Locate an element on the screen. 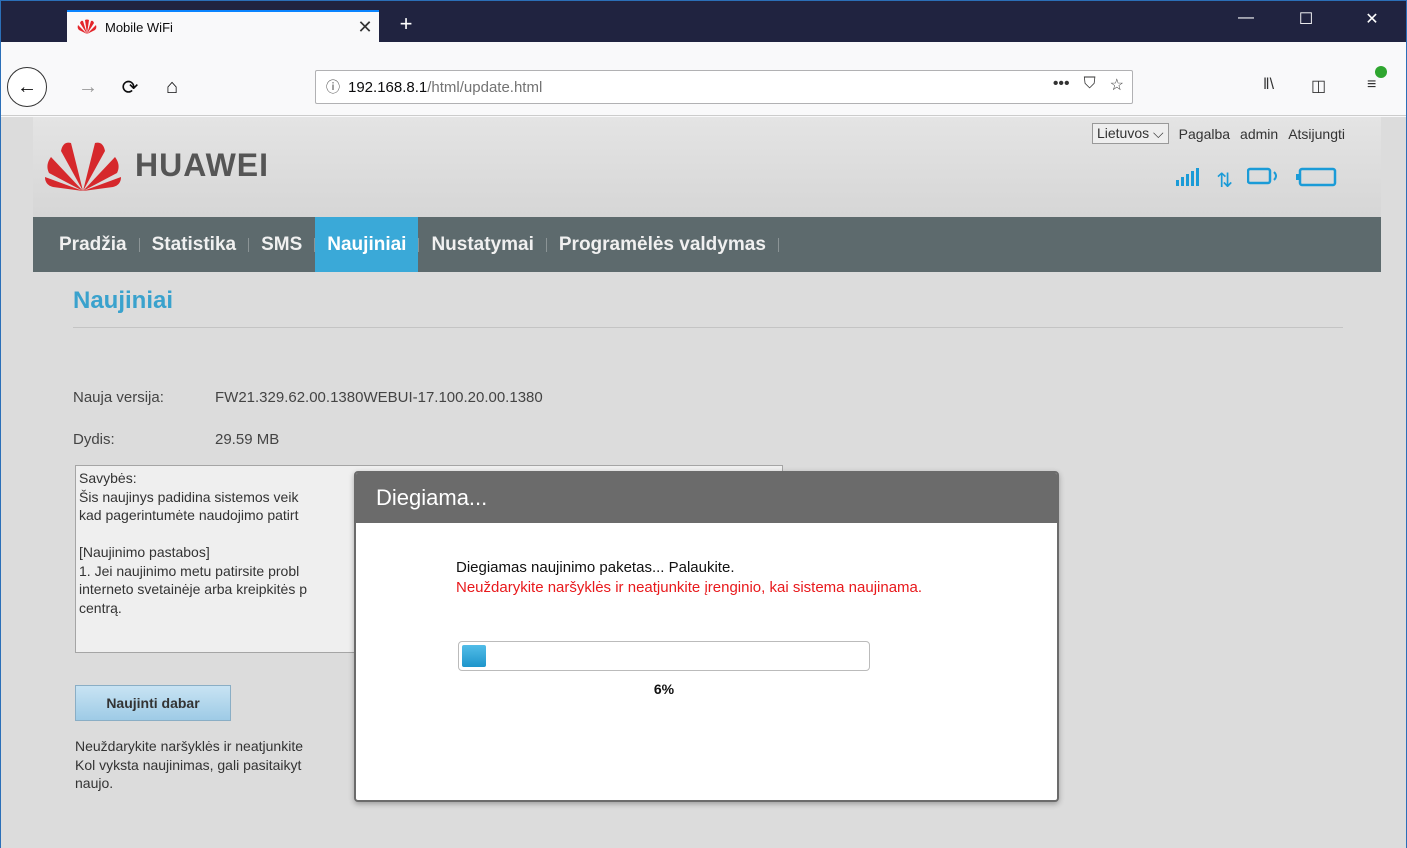 The height and width of the screenshot is (848, 1407). top-links: Lietuvos ⌵ Pagalba admin Atsijungti is located at coordinates (1218, 133).